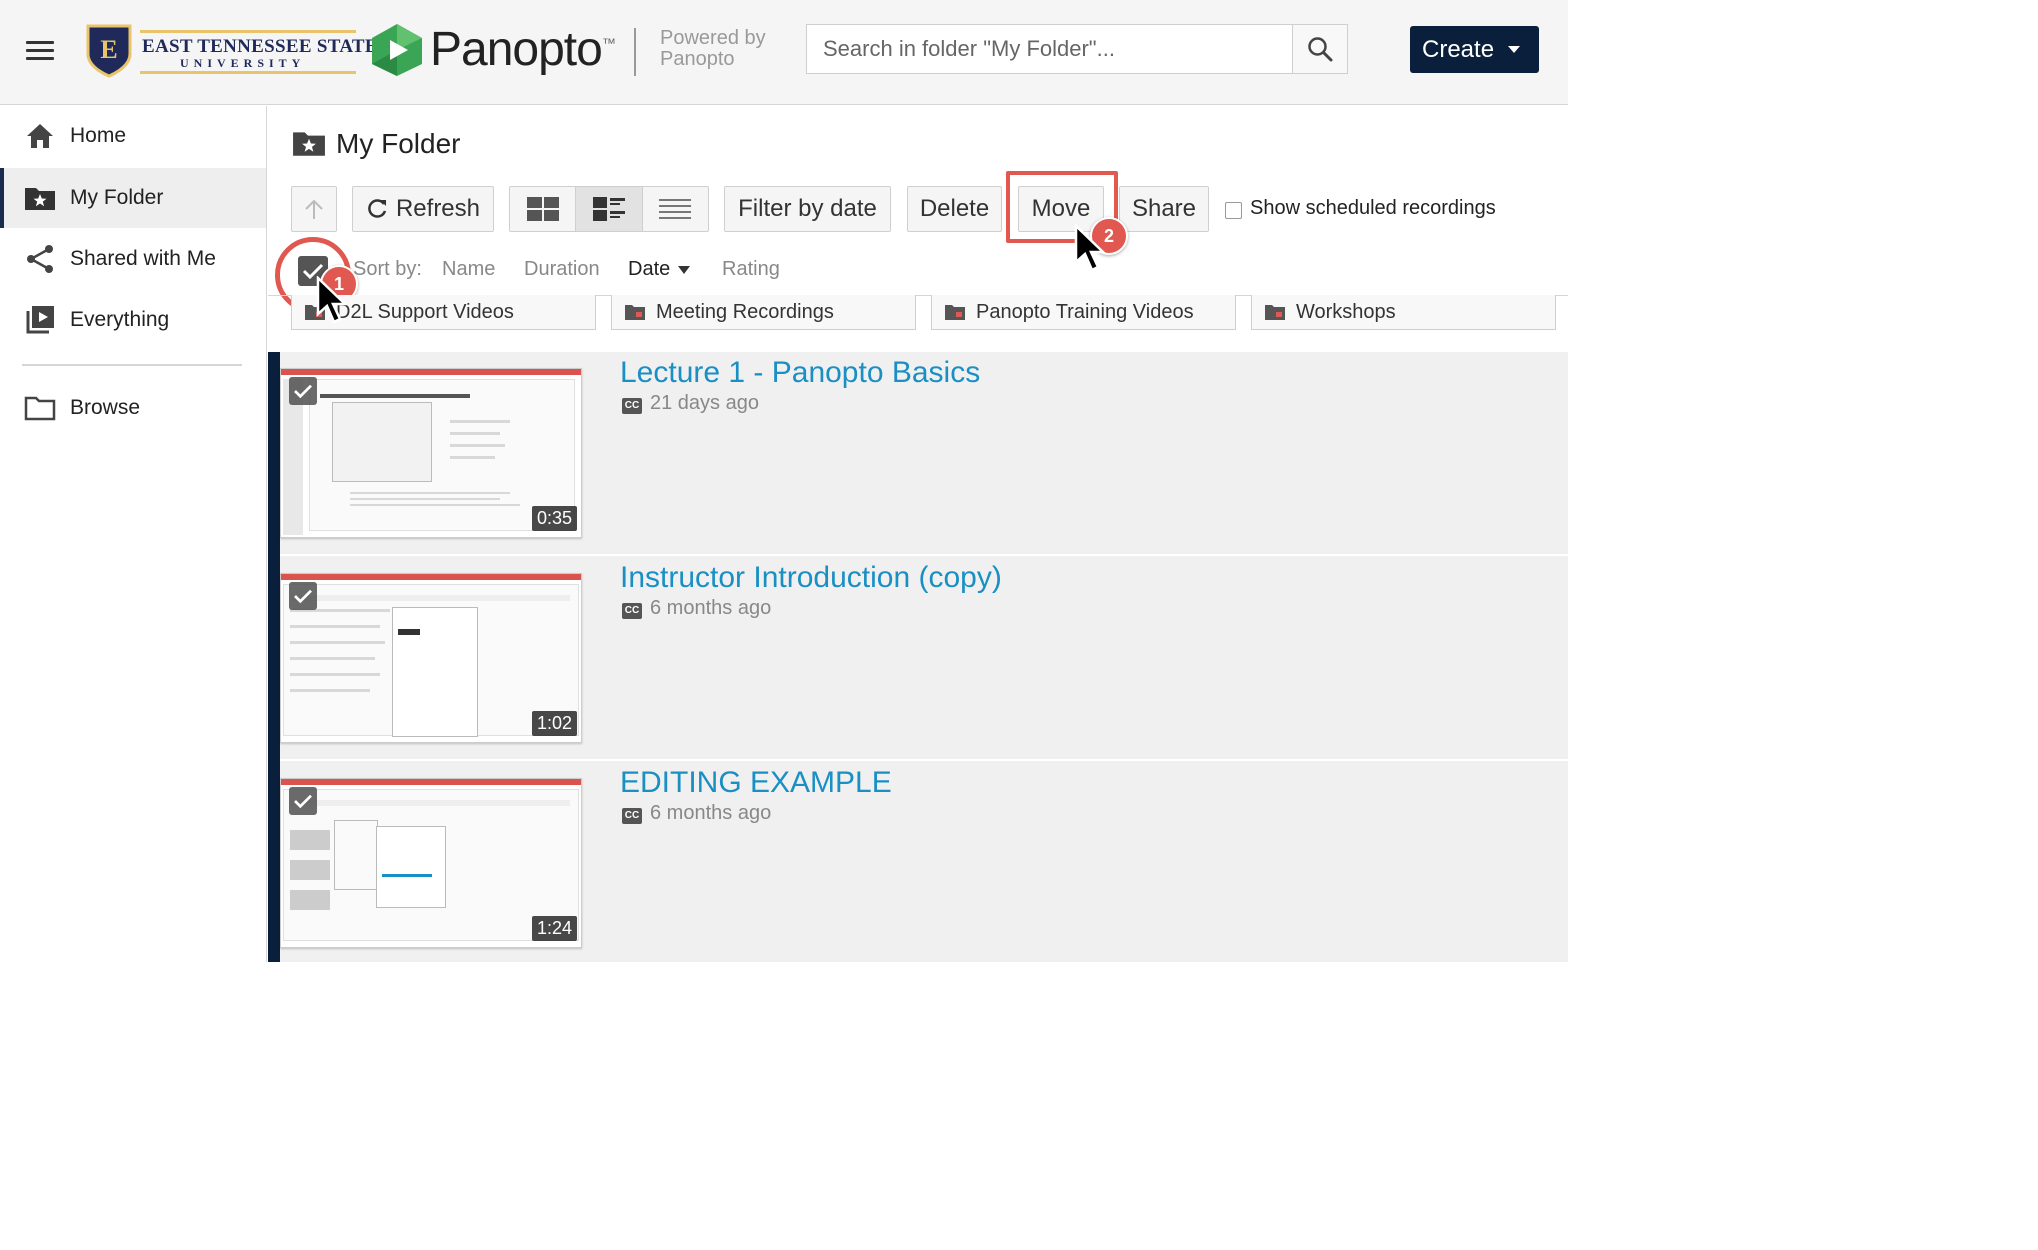 This screenshot has width=2038, height=1250. I want to click on home-icon, so click(40, 136).